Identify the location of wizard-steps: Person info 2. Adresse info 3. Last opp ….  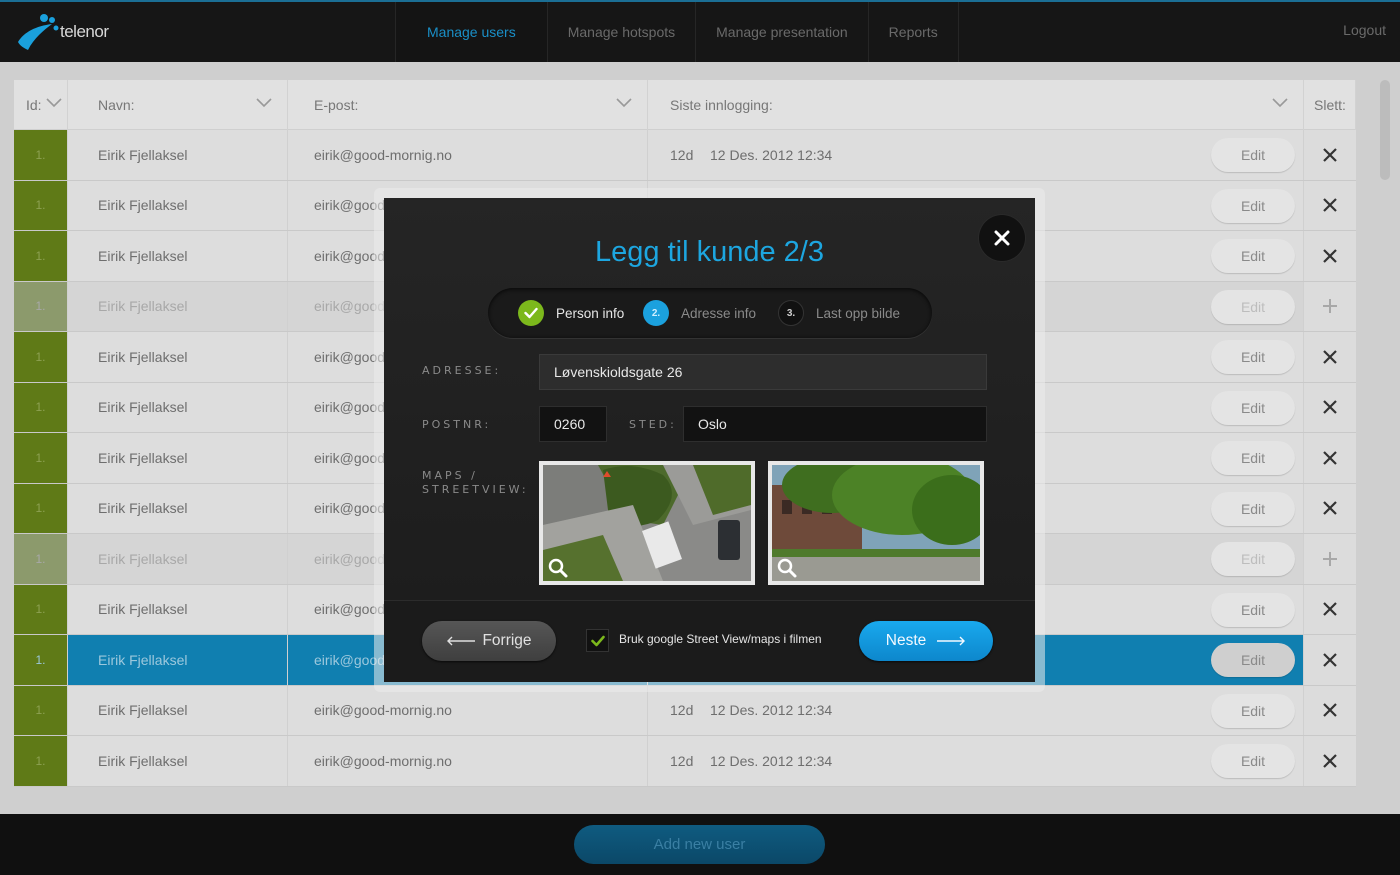
(710, 313).